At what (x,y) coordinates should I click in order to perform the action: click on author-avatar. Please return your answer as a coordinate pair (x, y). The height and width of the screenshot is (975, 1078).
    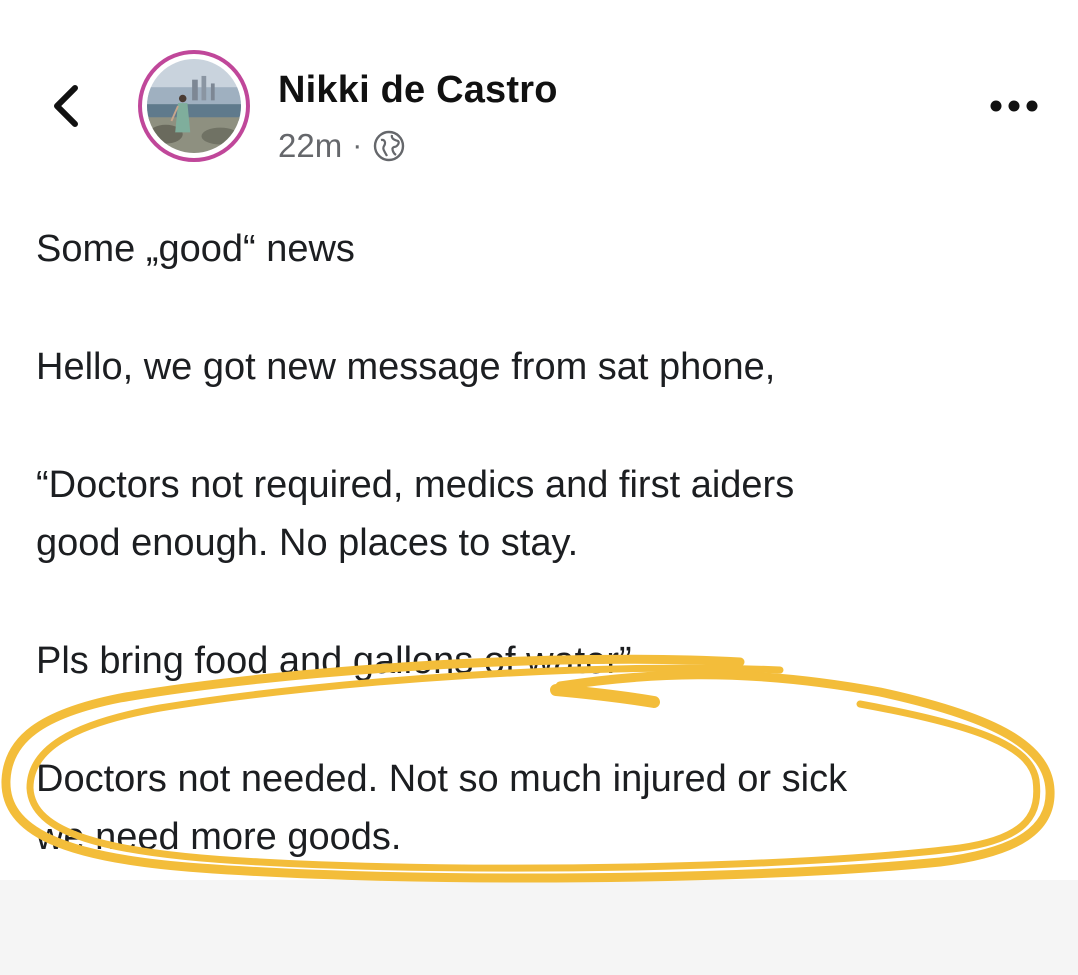
    Looking at the image, I should click on (194, 106).